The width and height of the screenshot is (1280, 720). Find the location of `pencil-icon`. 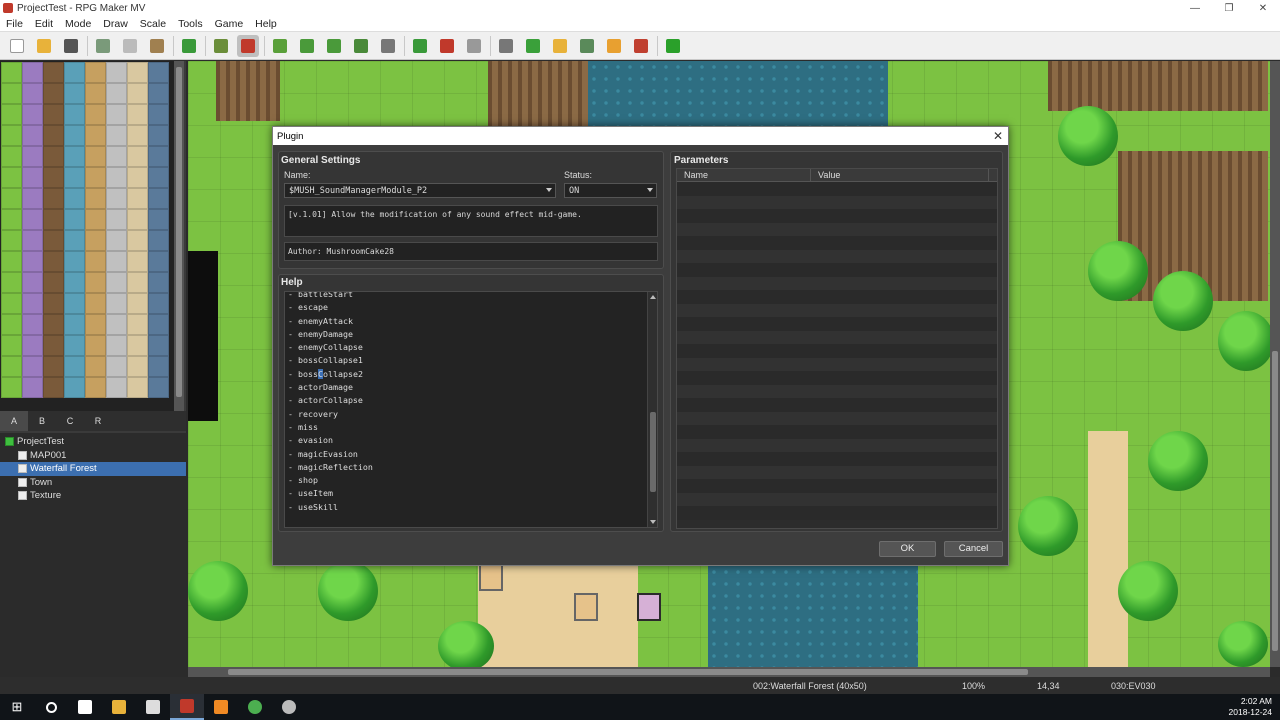

pencil-icon is located at coordinates (280, 46).